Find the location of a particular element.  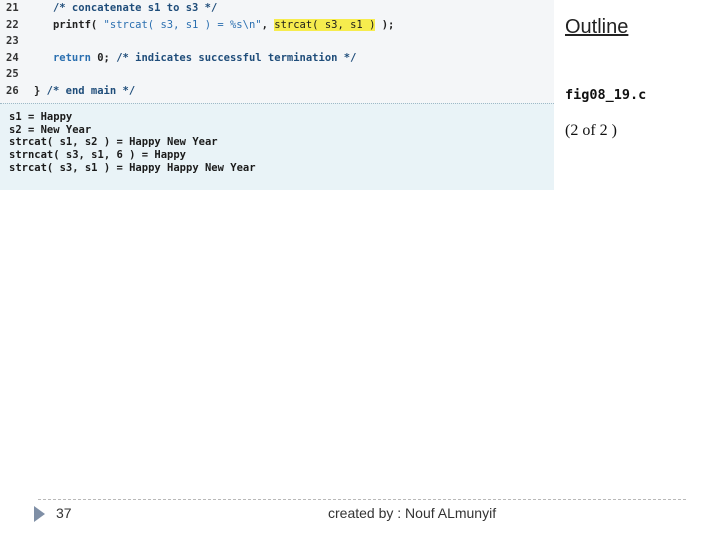

code-line: 21 /* concatenate s1 to s3 */ is located at coordinates (111, 8).